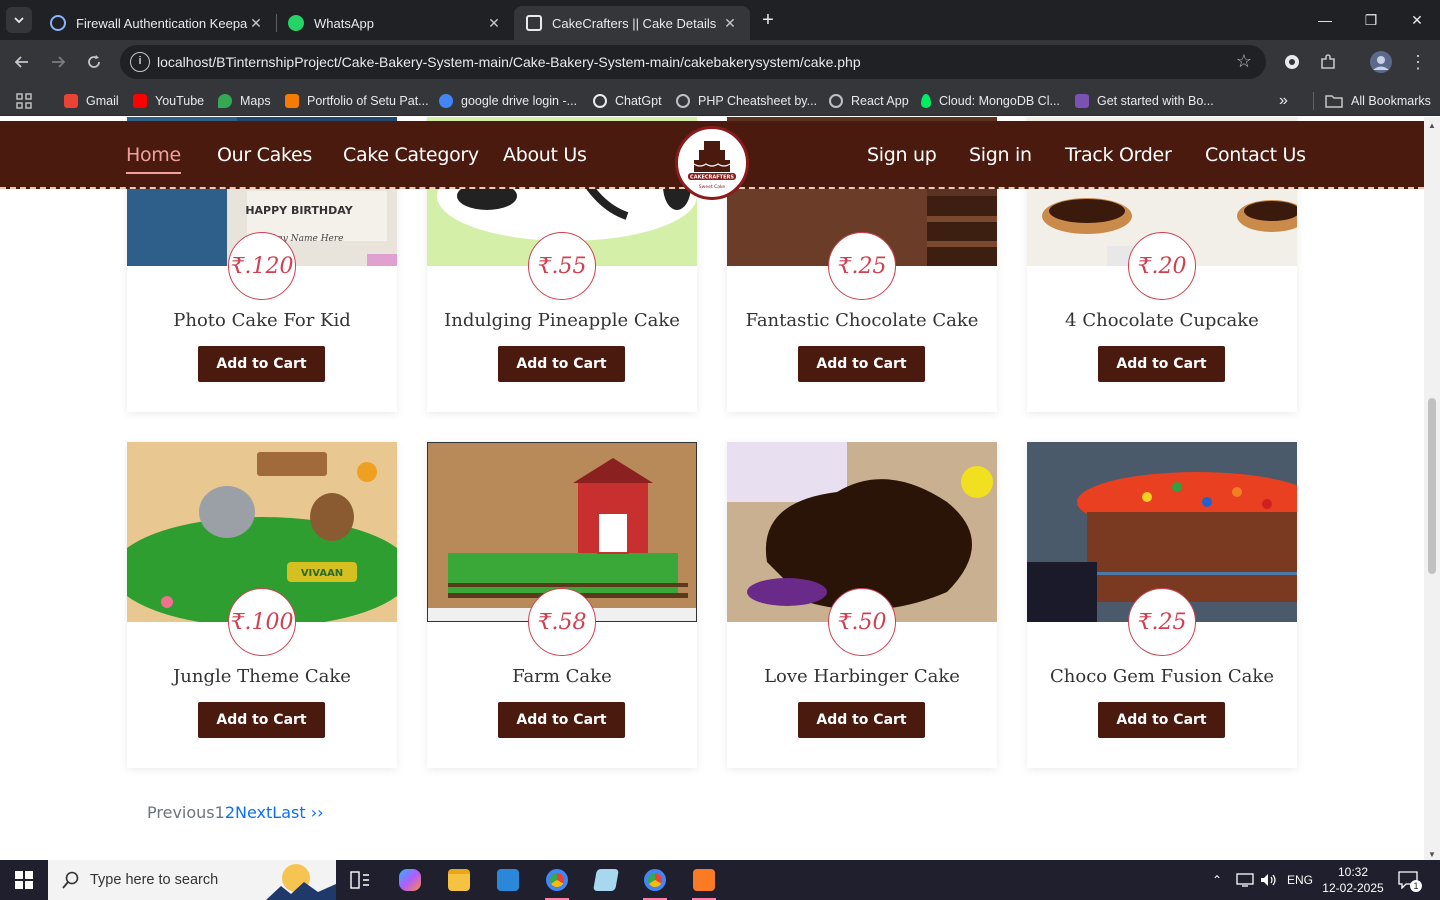 The width and height of the screenshot is (1440, 900). What do you see at coordinates (1217, 880) in the screenshot?
I see `show-hidden-icons-chevron-icon: ⌃` at bounding box center [1217, 880].